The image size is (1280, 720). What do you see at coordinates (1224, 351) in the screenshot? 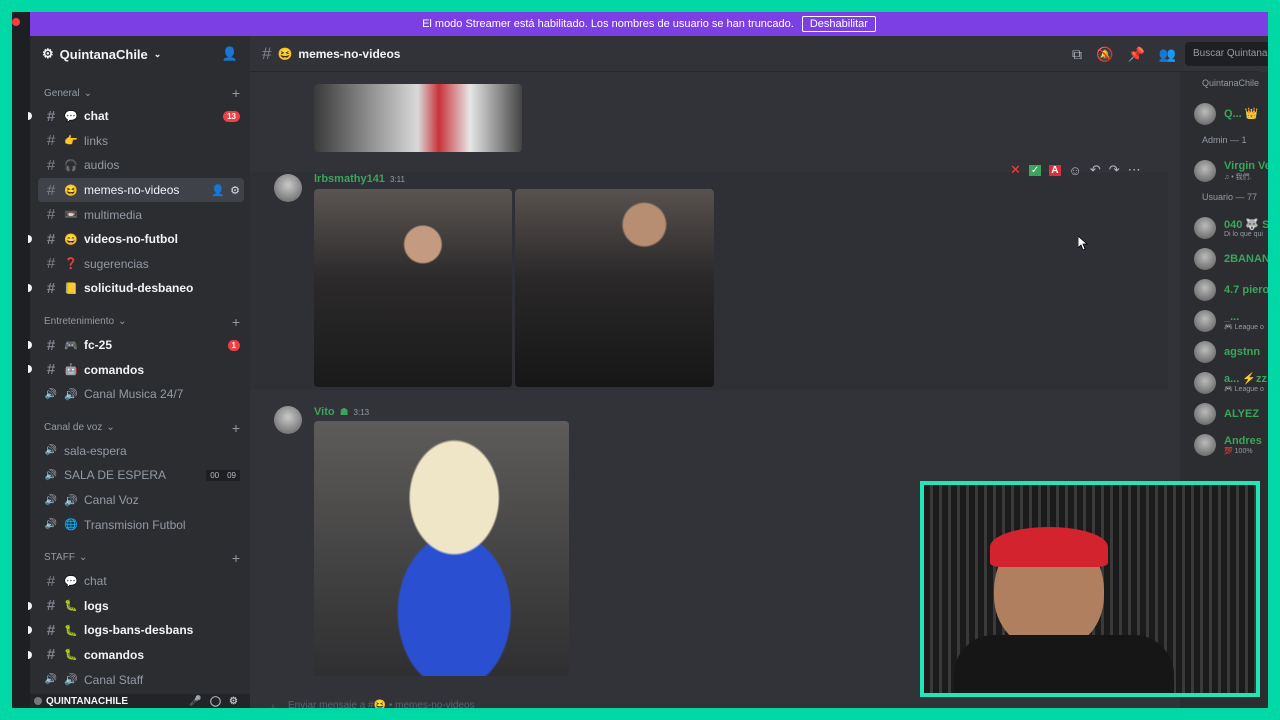
I see `member-item: agstnn` at bounding box center [1224, 351].